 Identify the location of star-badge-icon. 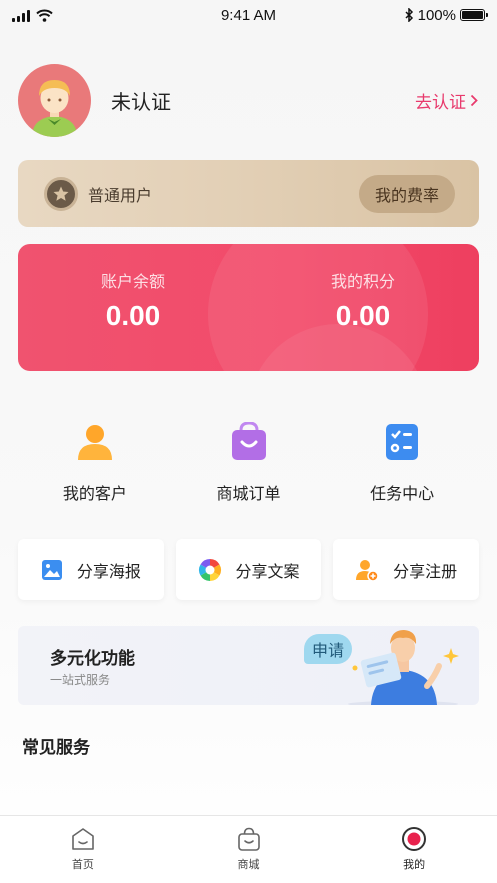
(61, 193).